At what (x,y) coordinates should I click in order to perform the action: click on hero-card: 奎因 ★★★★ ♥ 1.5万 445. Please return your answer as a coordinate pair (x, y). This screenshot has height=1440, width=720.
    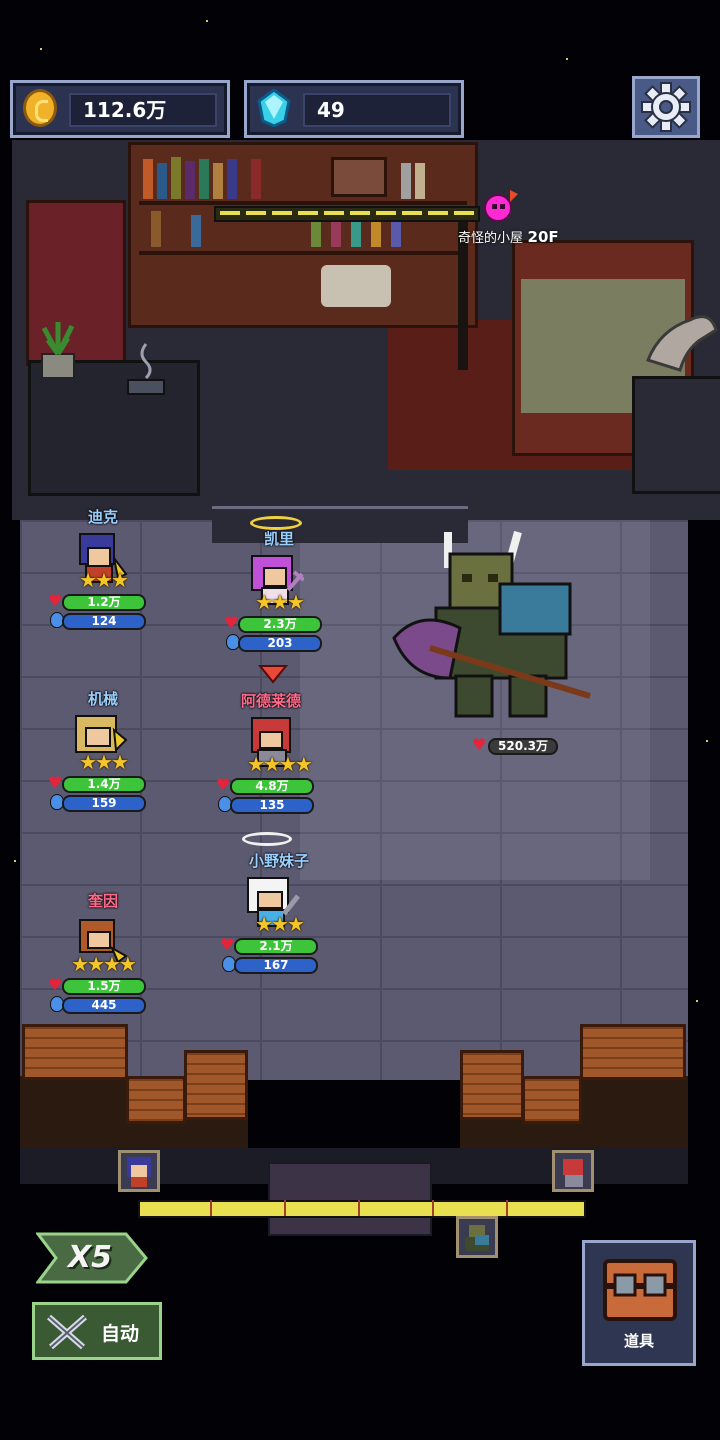
    Looking at the image, I should click on (103, 960).